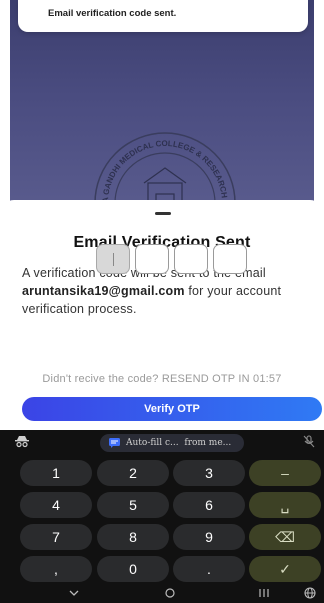 The image size is (324, 603). Describe the element at coordinates (56, 473) in the screenshot. I see `key-1: 1` at that location.